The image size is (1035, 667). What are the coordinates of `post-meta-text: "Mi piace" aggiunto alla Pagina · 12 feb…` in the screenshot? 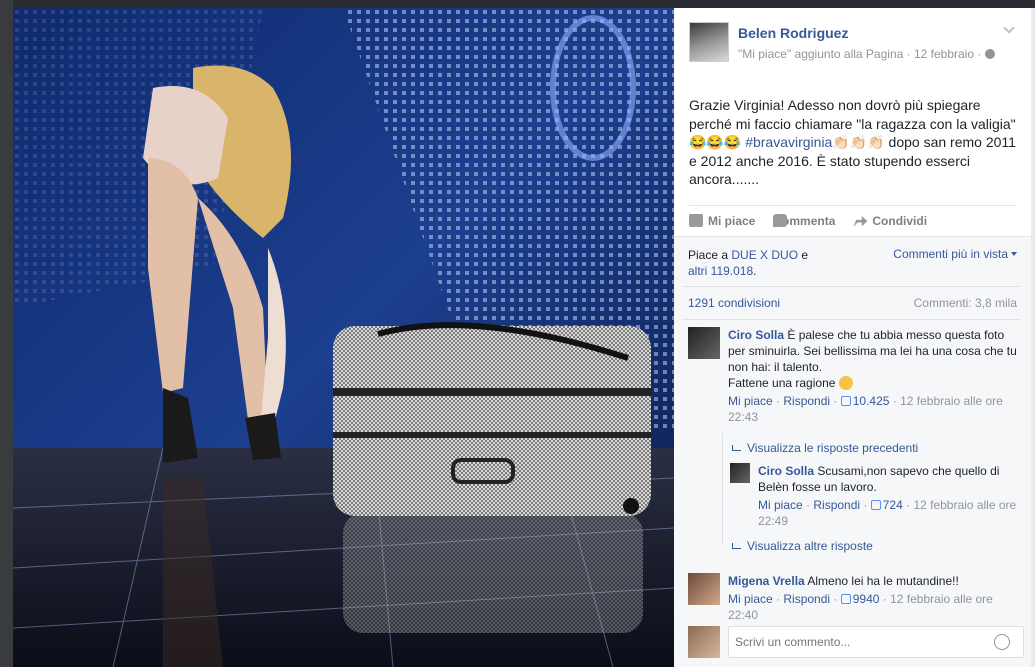 It's located at (860, 54).